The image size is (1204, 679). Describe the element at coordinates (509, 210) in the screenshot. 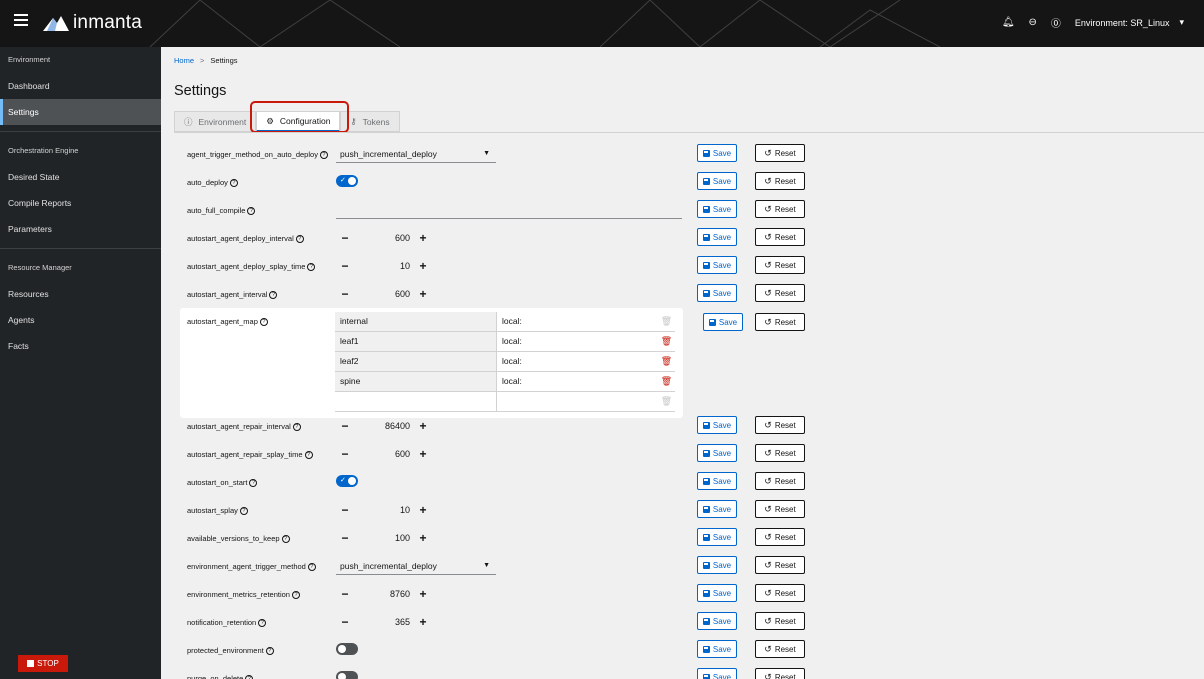

I see `setting-text-input` at that location.